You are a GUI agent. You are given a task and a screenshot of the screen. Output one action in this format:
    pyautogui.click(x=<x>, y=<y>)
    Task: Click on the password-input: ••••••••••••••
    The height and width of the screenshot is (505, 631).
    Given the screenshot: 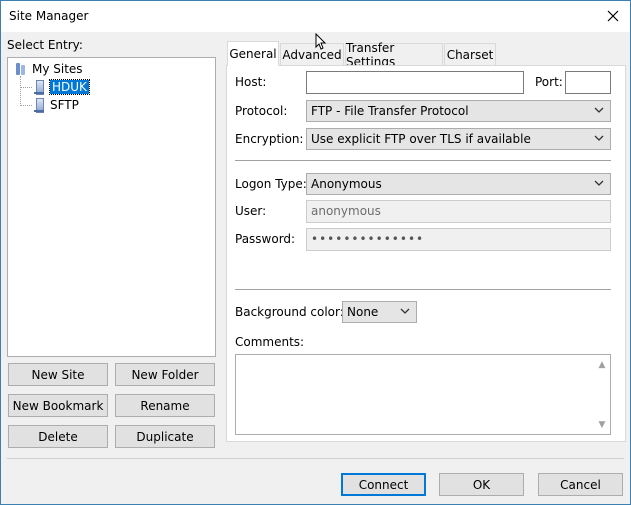 What is the action you would take?
    pyautogui.click(x=458, y=239)
    